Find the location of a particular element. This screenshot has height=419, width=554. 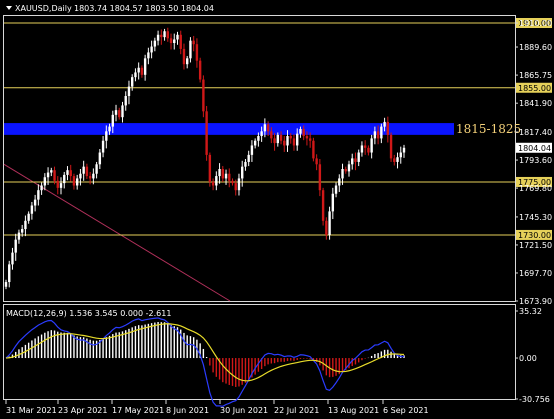

price-tick-label: 1793.60 is located at coordinates (535, 160).